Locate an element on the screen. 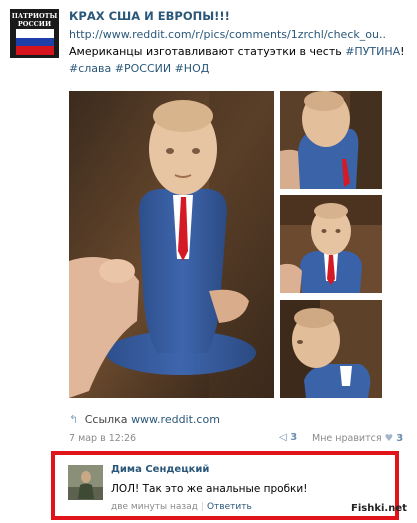 The image size is (417, 523). commenter-name: Дима Сендецкий is located at coordinates (160, 469).